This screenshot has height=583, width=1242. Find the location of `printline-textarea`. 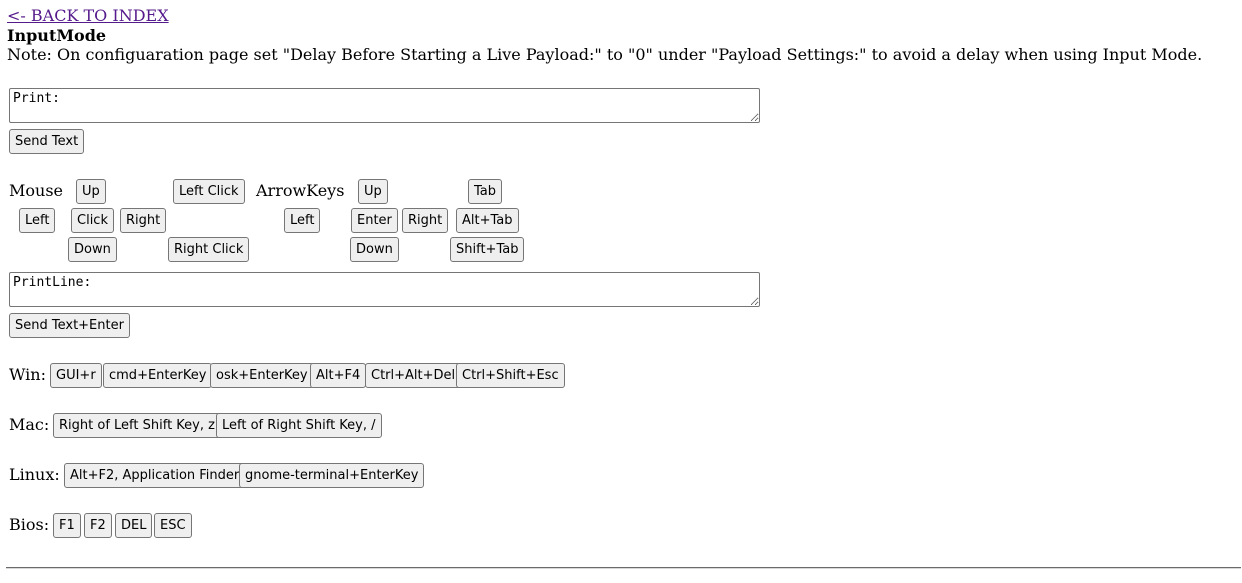

printline-textarea is located at coordinates (384, 289).